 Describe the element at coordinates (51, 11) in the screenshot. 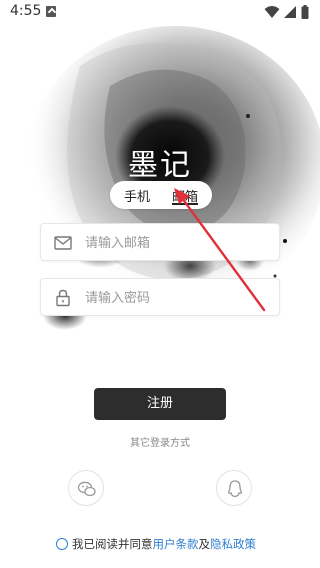

I see `notification-icon` at that location.